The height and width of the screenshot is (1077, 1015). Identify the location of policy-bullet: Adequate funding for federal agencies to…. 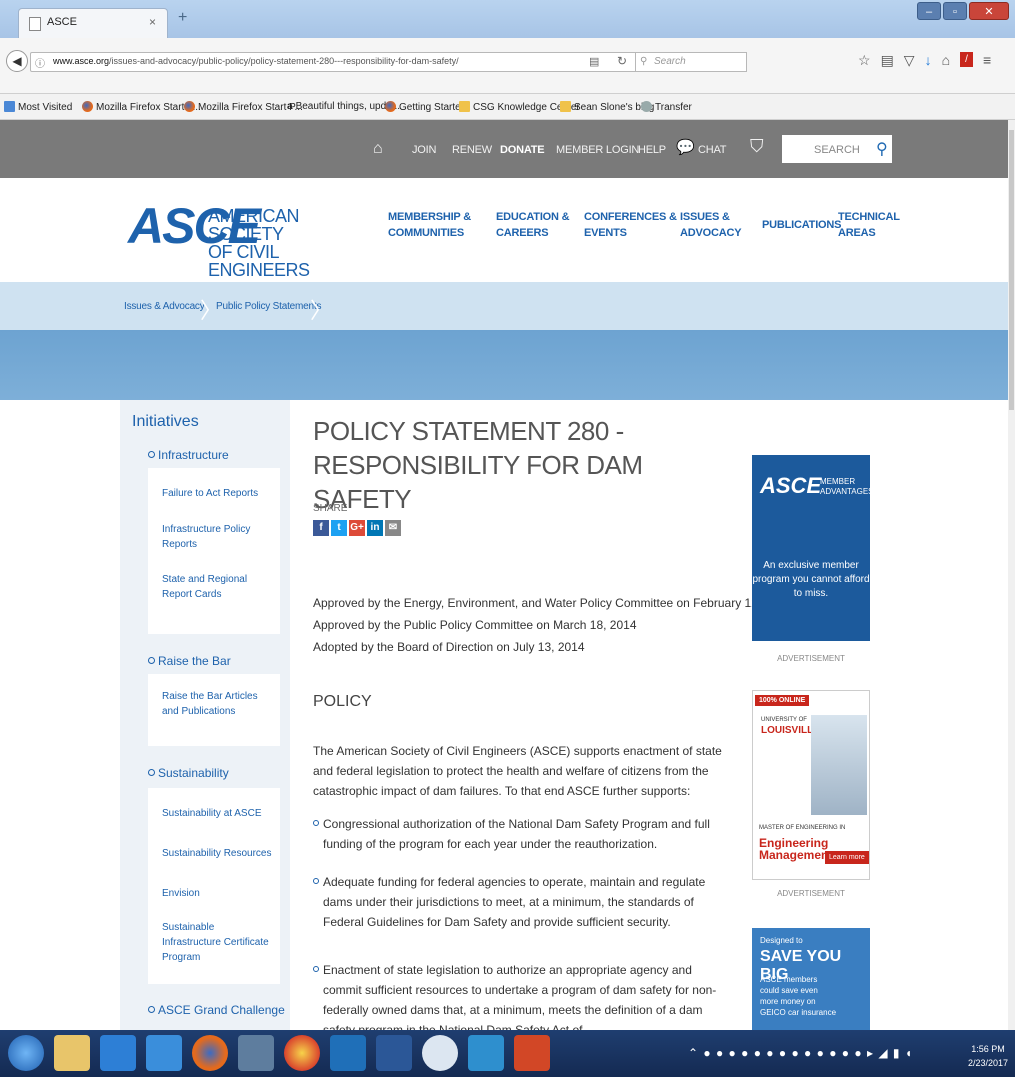
(518, 902).